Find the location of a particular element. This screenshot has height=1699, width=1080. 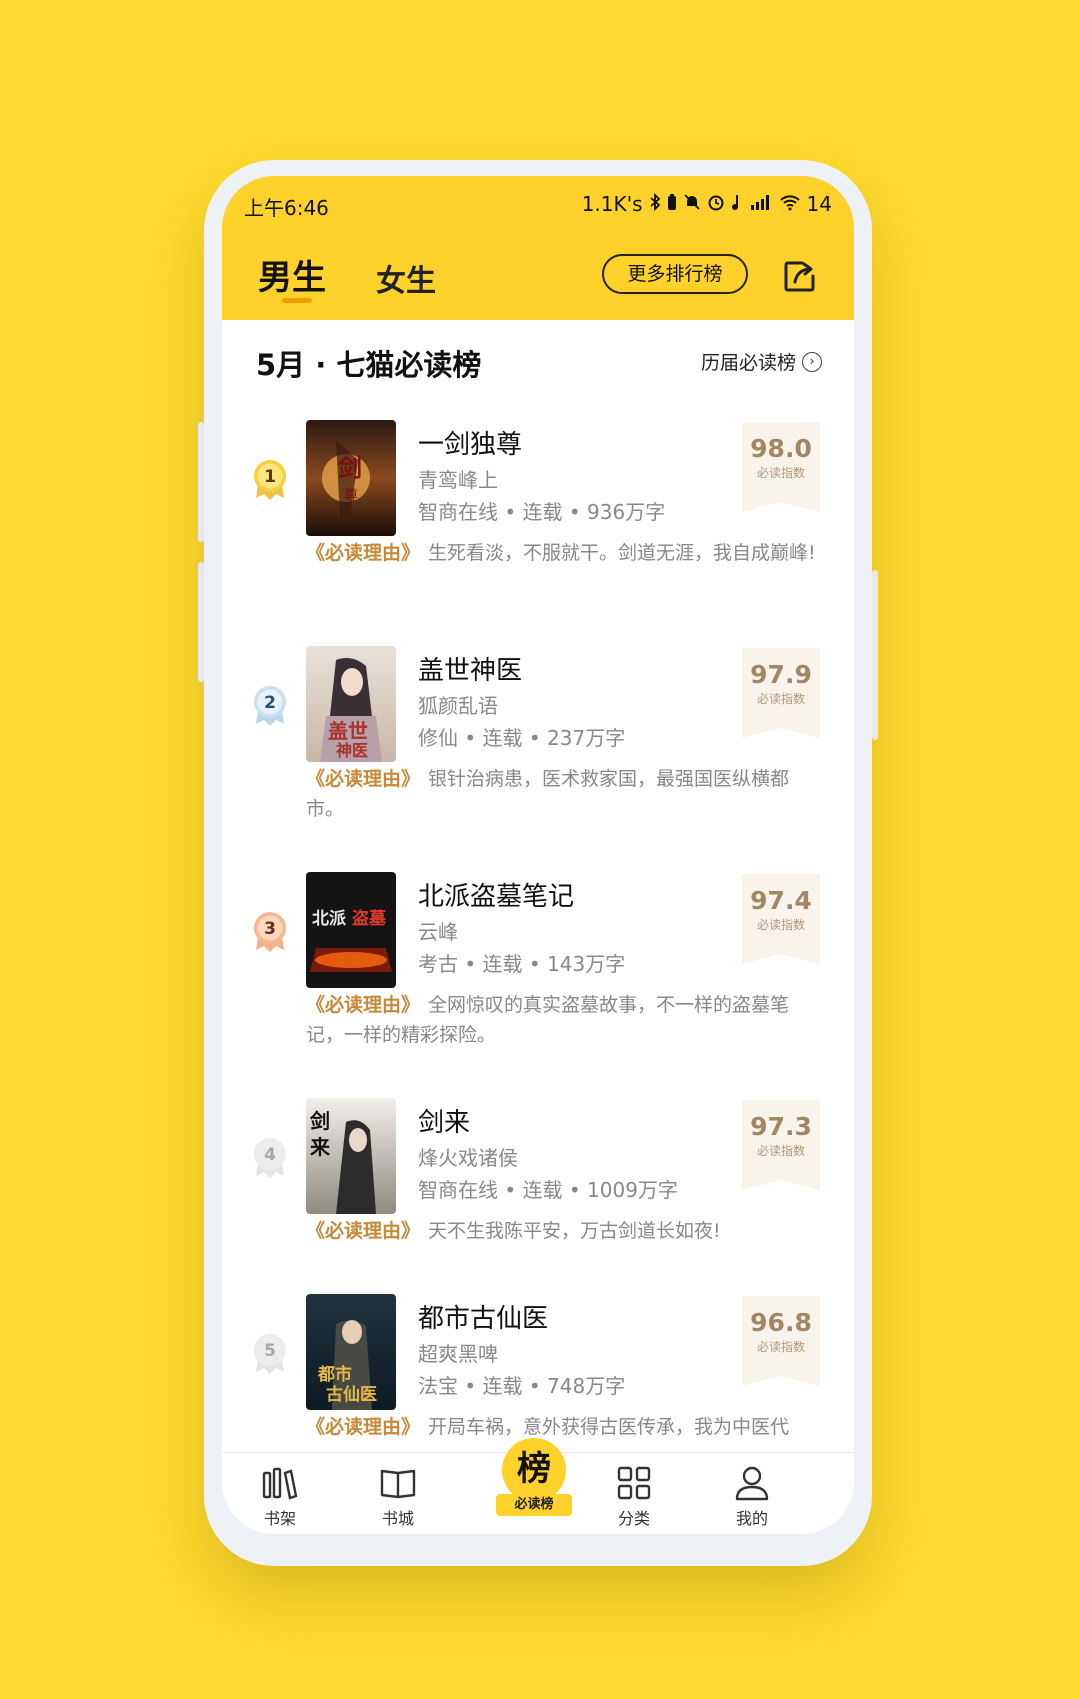

read-reason: 《必读理由》 生死看淡，不服就干。剑道无涯，我自成巅峰! is located at coordinates (561, 553).